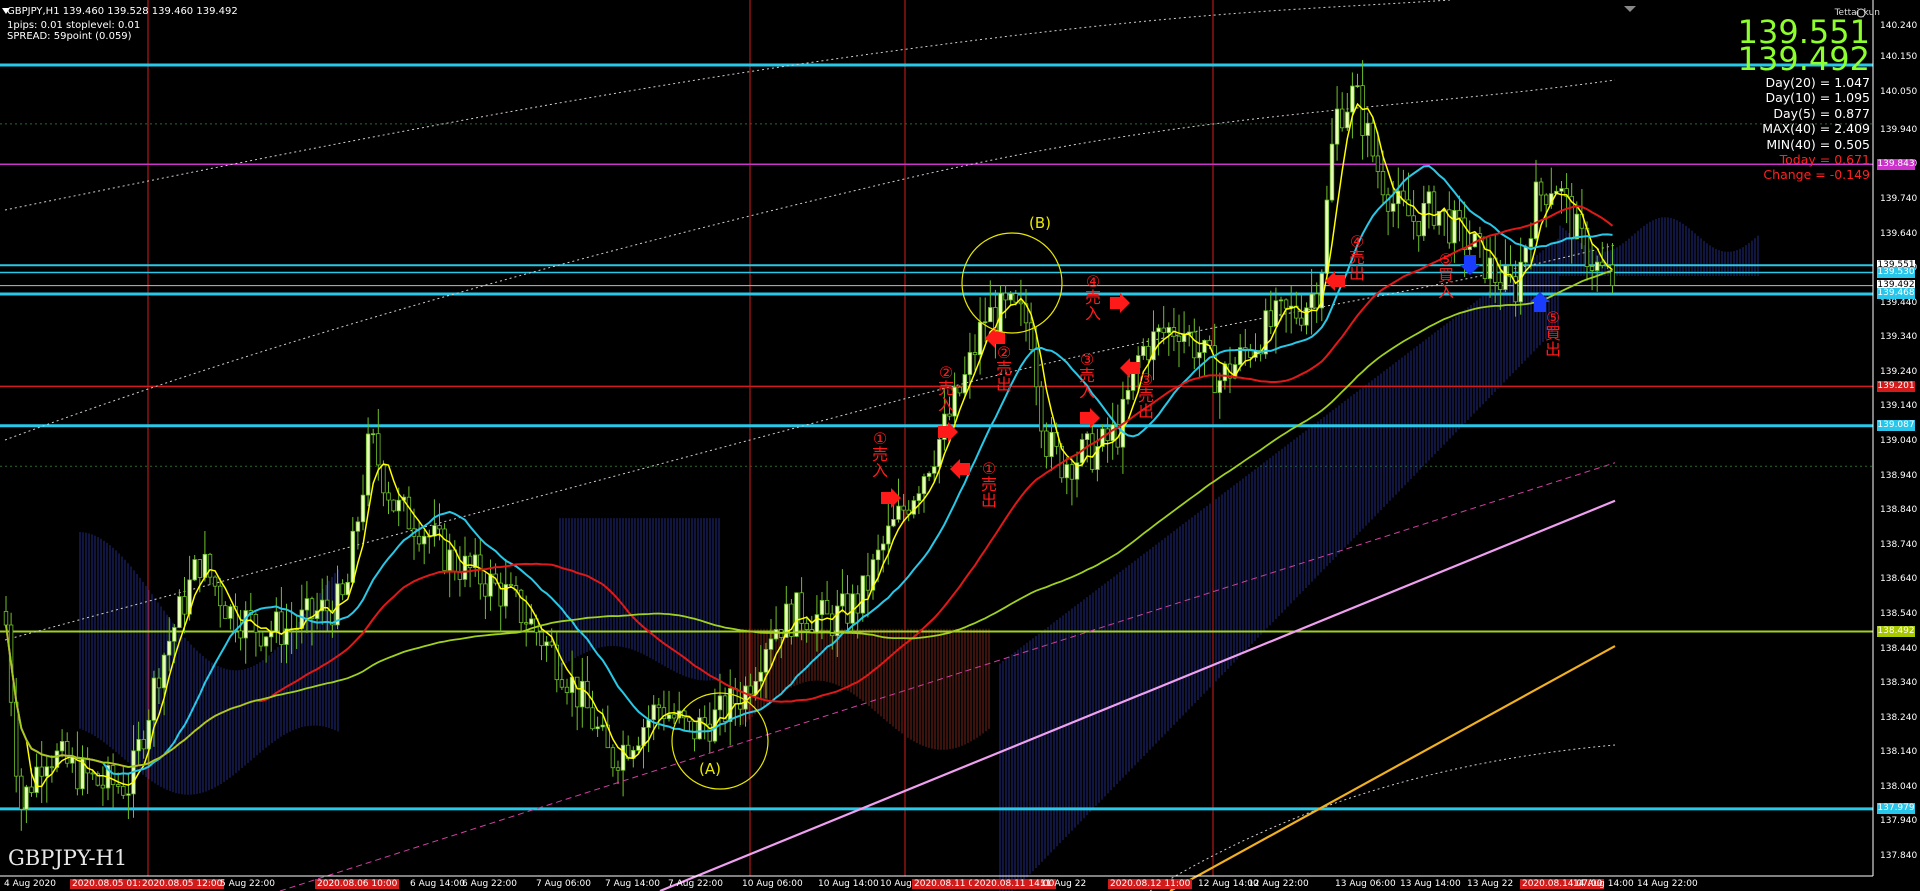  What do you see at coordinates (563, 884) in the screenshot?
I see `time-axis-label: 7 Aug 06:00` at bounding box center [563, 884].